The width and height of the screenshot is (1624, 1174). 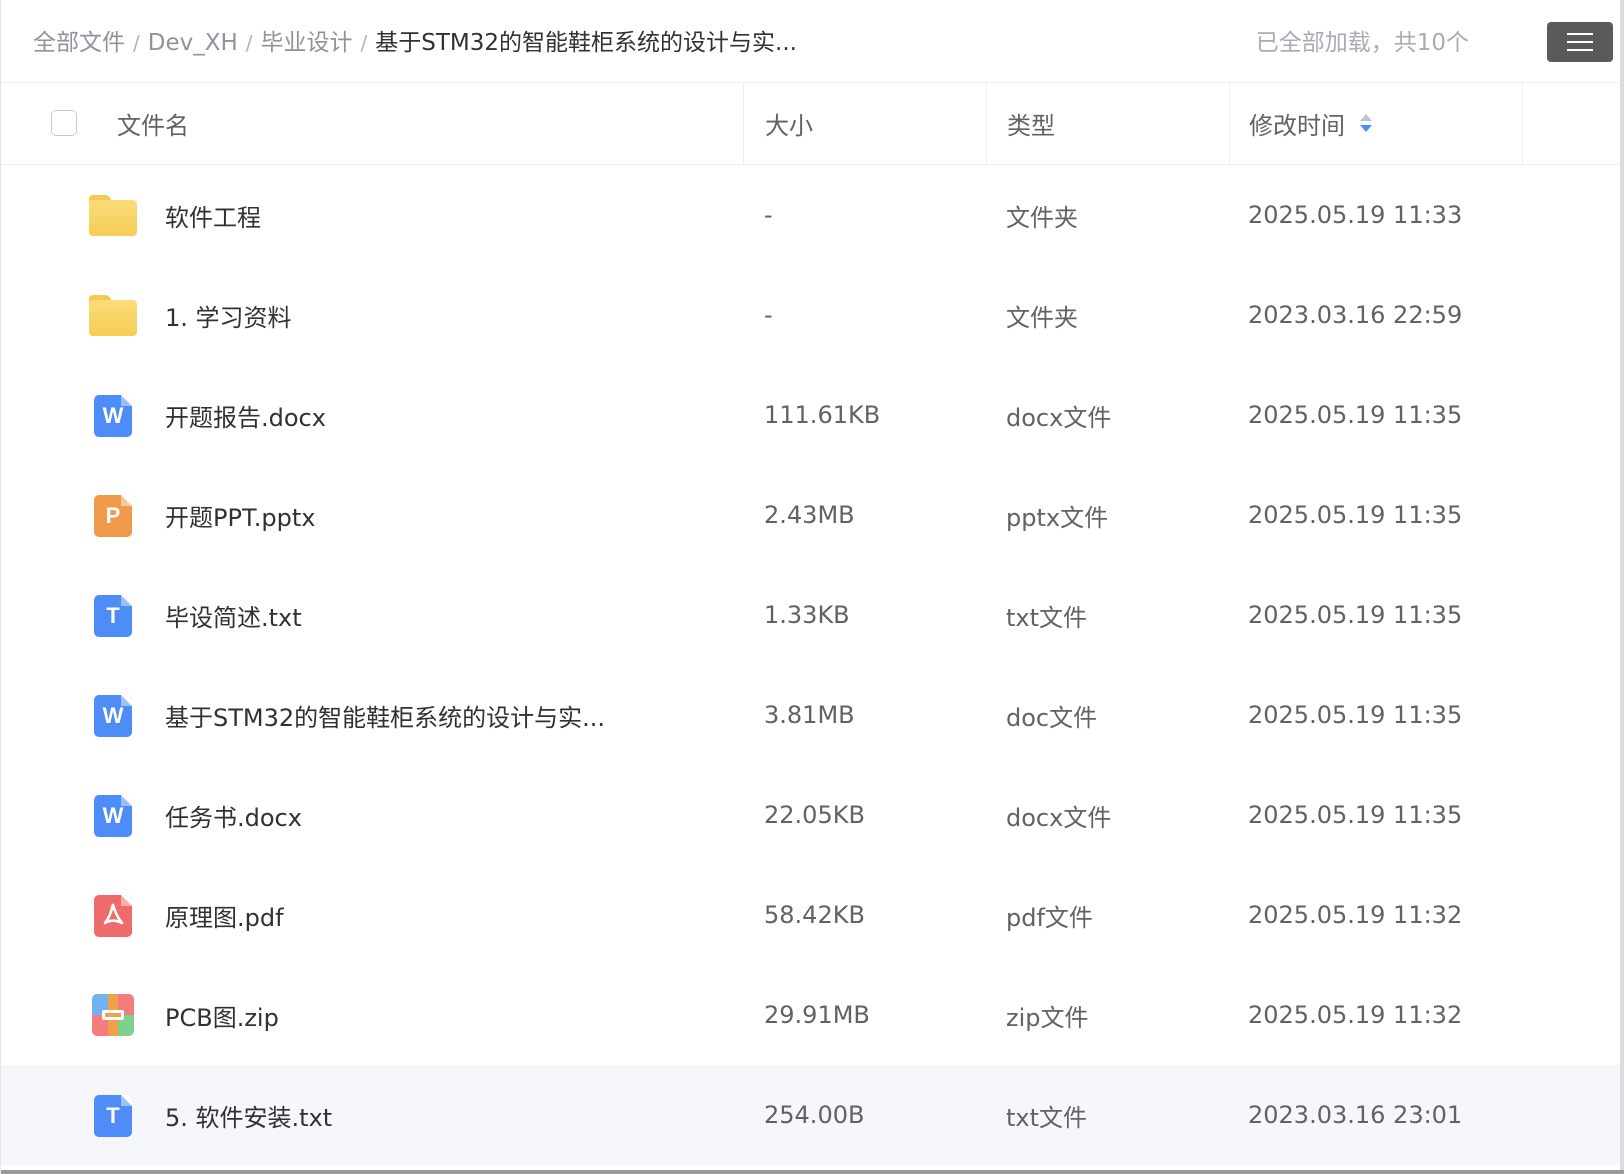 What do you see at coordinates (811, 315) in the screenshot?
I see `table-row: 1. 学习资料 - 文件夹 2023.03.16 22:59` at bounding box center [811, 315].